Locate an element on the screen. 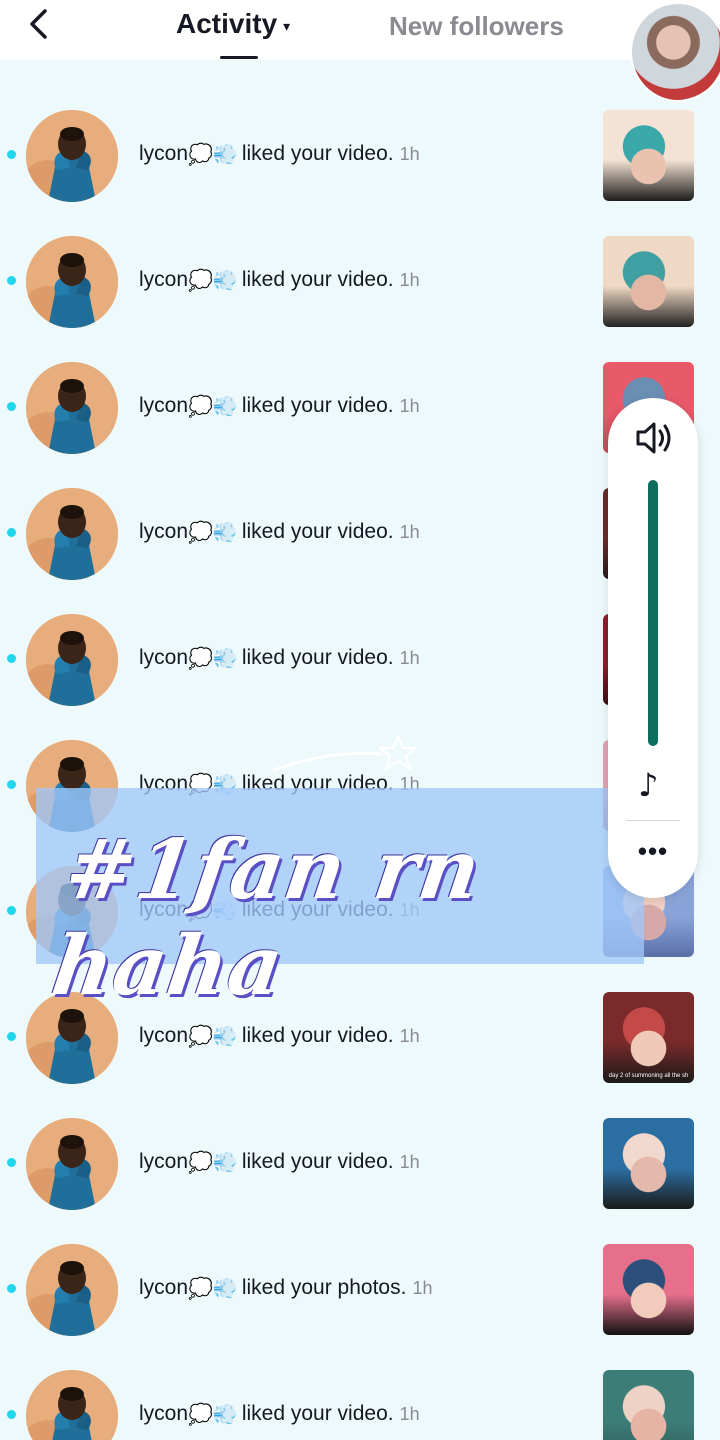  tab-activity: Activity ▾ is located at coordinates (233, 24).